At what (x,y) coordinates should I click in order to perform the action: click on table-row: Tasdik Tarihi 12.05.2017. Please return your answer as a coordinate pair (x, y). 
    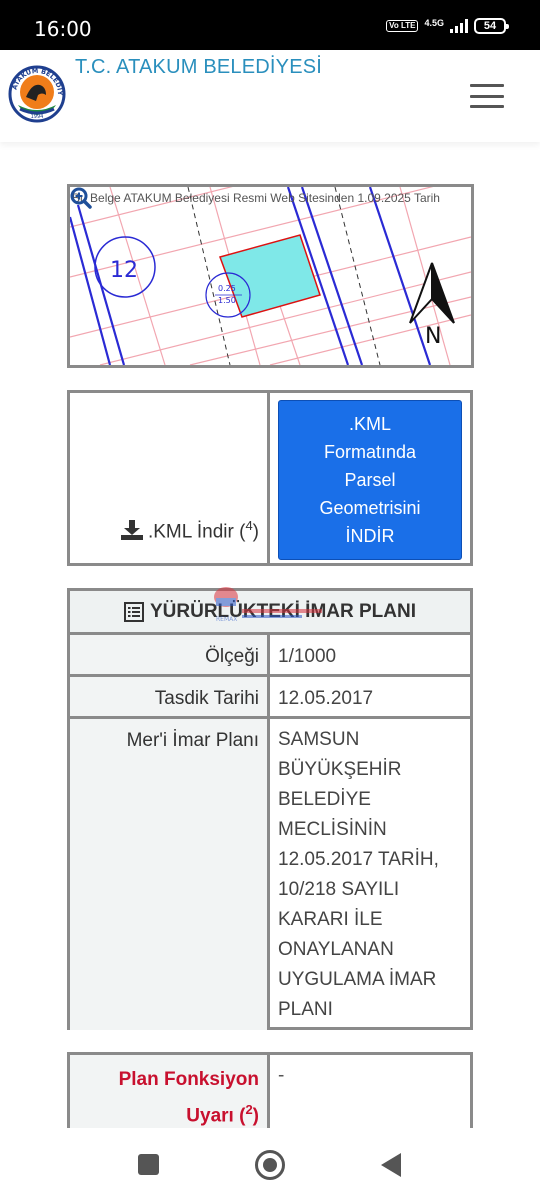
    Looking at the image, I should click on (270, 698).